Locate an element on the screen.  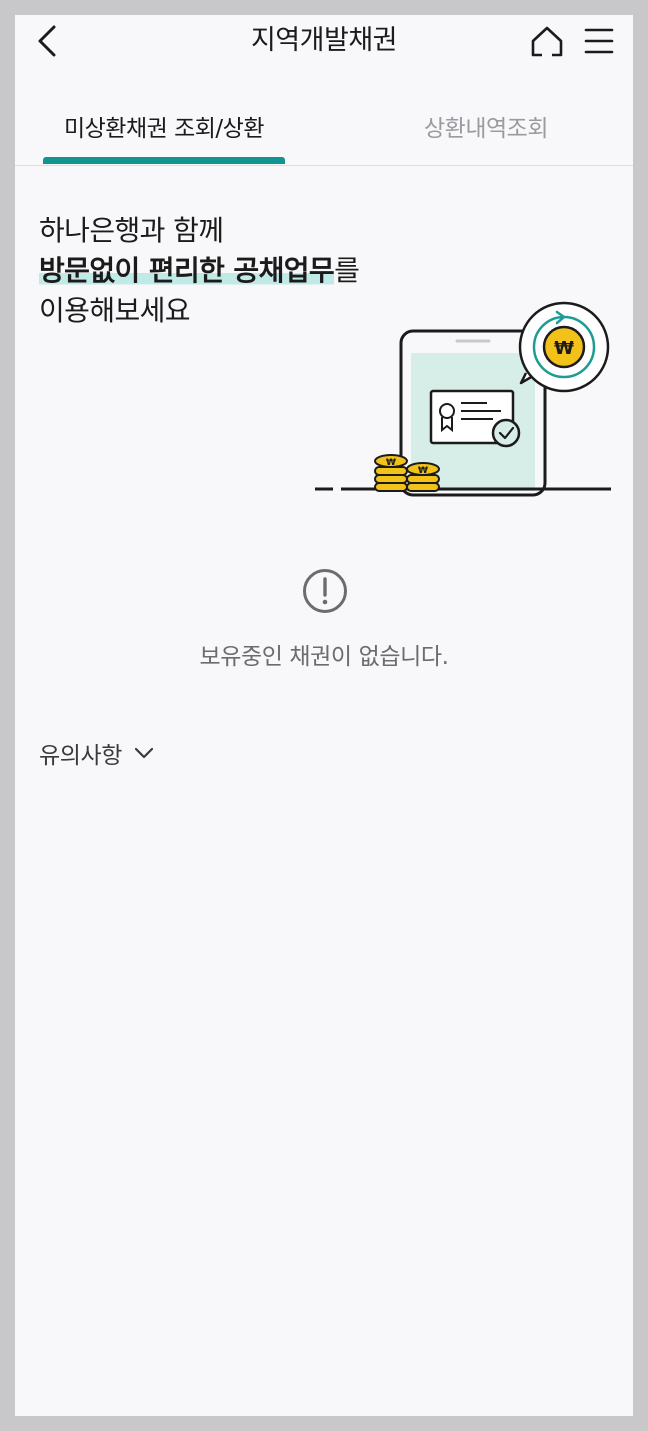
menu-button is located at coordinates (599, 41).